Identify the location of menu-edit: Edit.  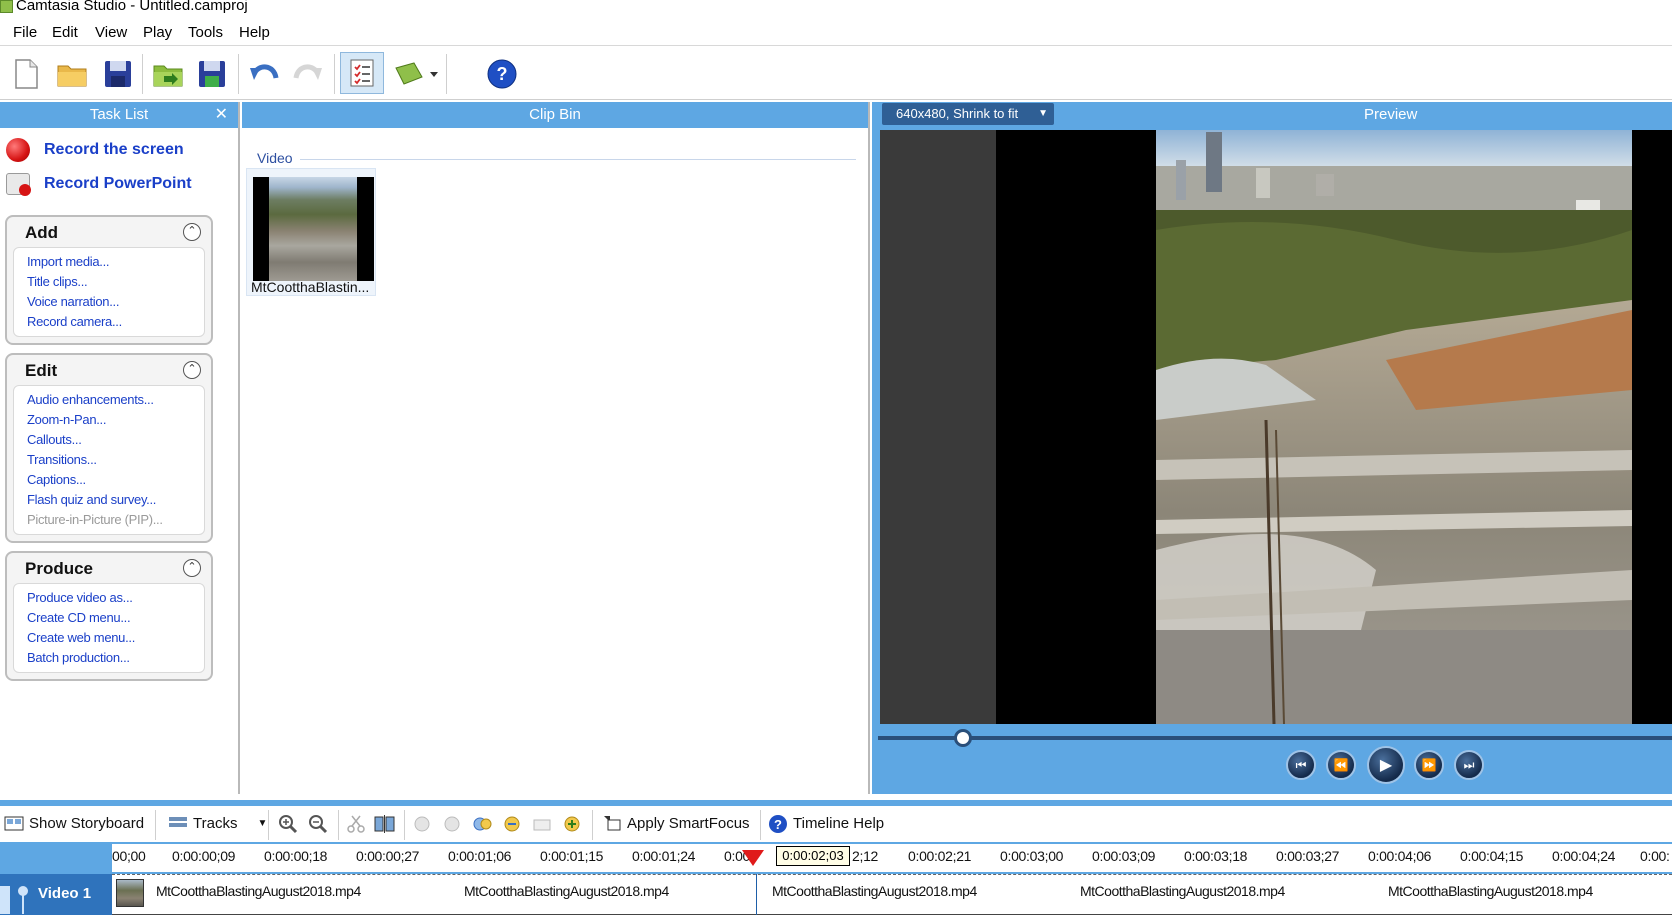
(65, 32).